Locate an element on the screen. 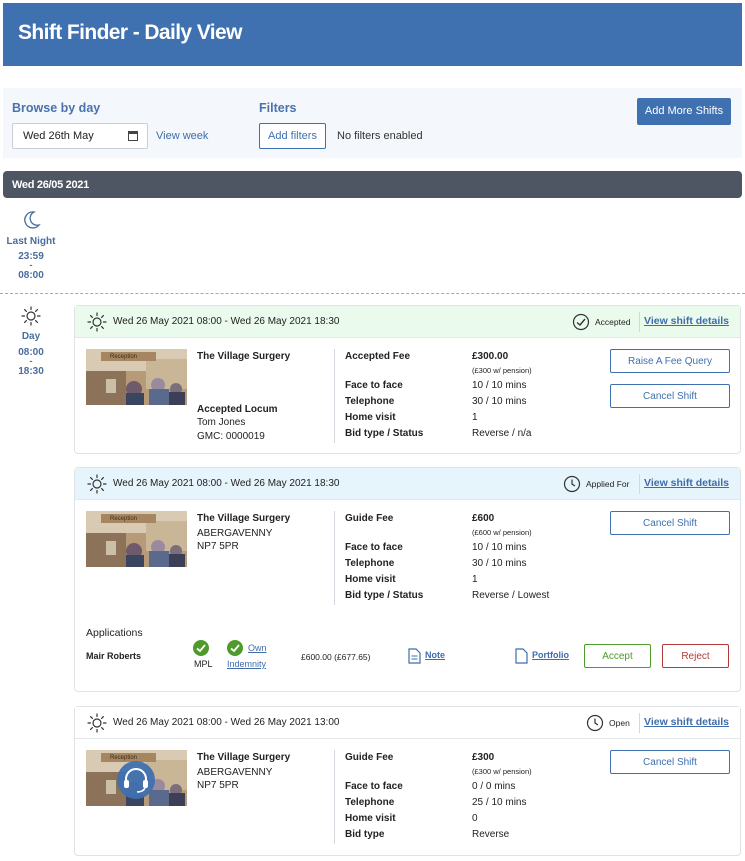 The width and height of the screenshot is (745, 861). fee-note: (£600 w/ pension) is located at coordinates (502, 532).